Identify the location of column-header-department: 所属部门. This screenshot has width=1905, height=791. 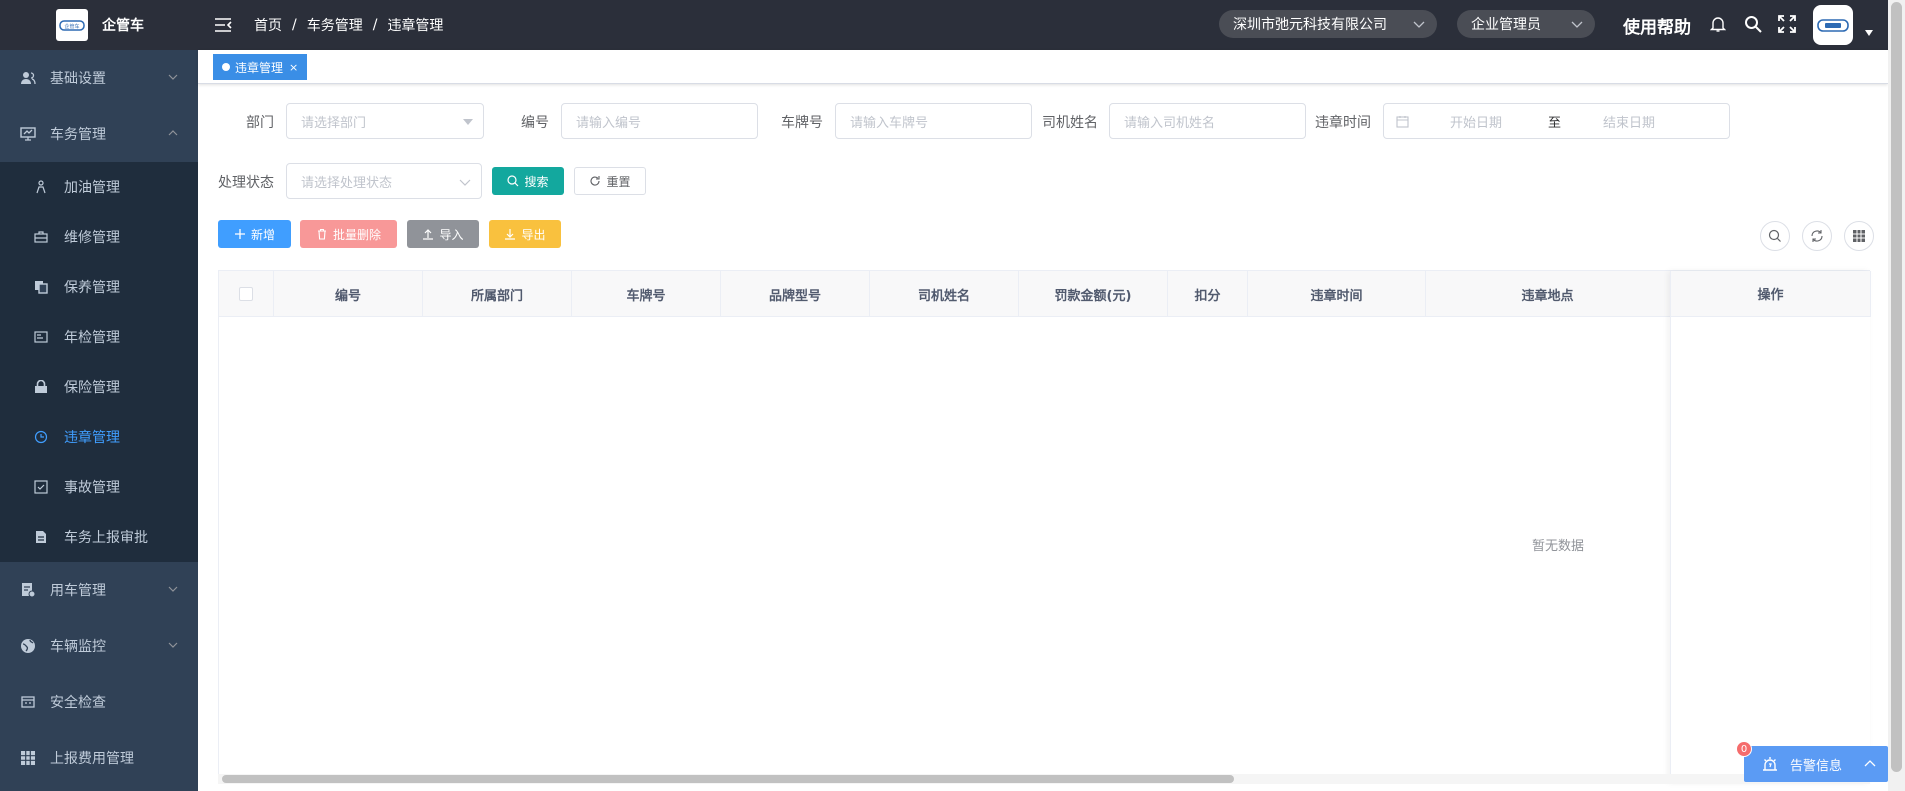
(497, 294).